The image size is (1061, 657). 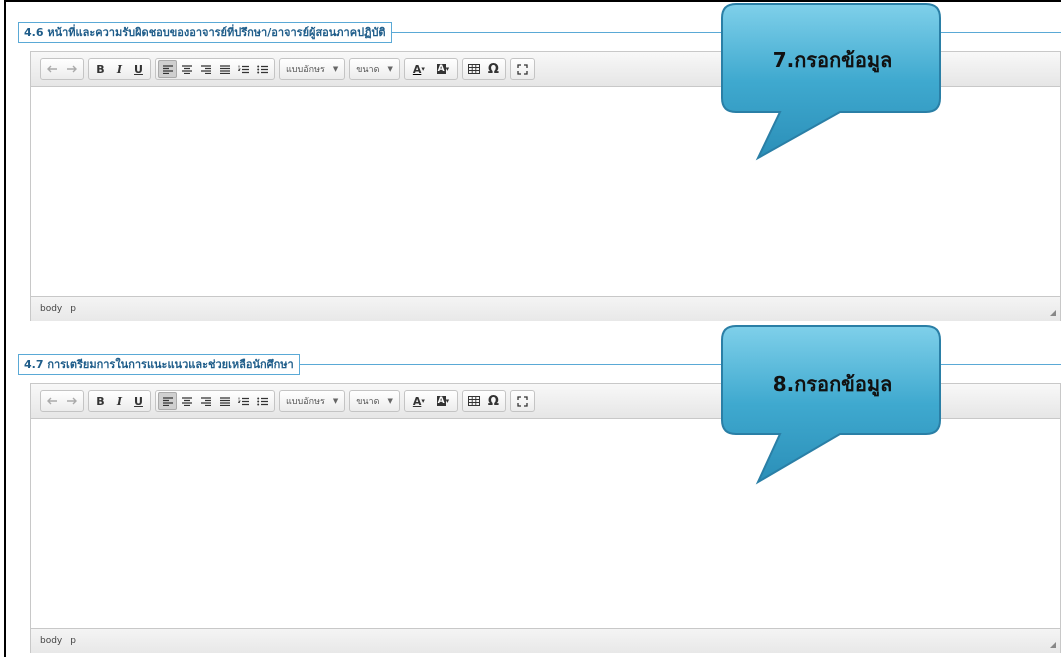 I want to click on callout-label: 7.กรอกข้อมูล, so click(x=832, y=60).